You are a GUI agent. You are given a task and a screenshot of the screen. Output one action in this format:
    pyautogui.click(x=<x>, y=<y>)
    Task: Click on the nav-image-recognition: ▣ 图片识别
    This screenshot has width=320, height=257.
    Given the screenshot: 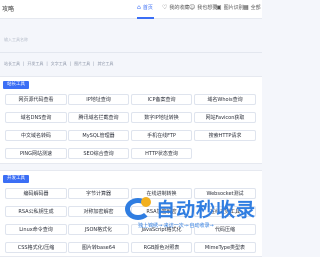 What is the action you would take?
    pyautogui.click(x=230, y=7)
    